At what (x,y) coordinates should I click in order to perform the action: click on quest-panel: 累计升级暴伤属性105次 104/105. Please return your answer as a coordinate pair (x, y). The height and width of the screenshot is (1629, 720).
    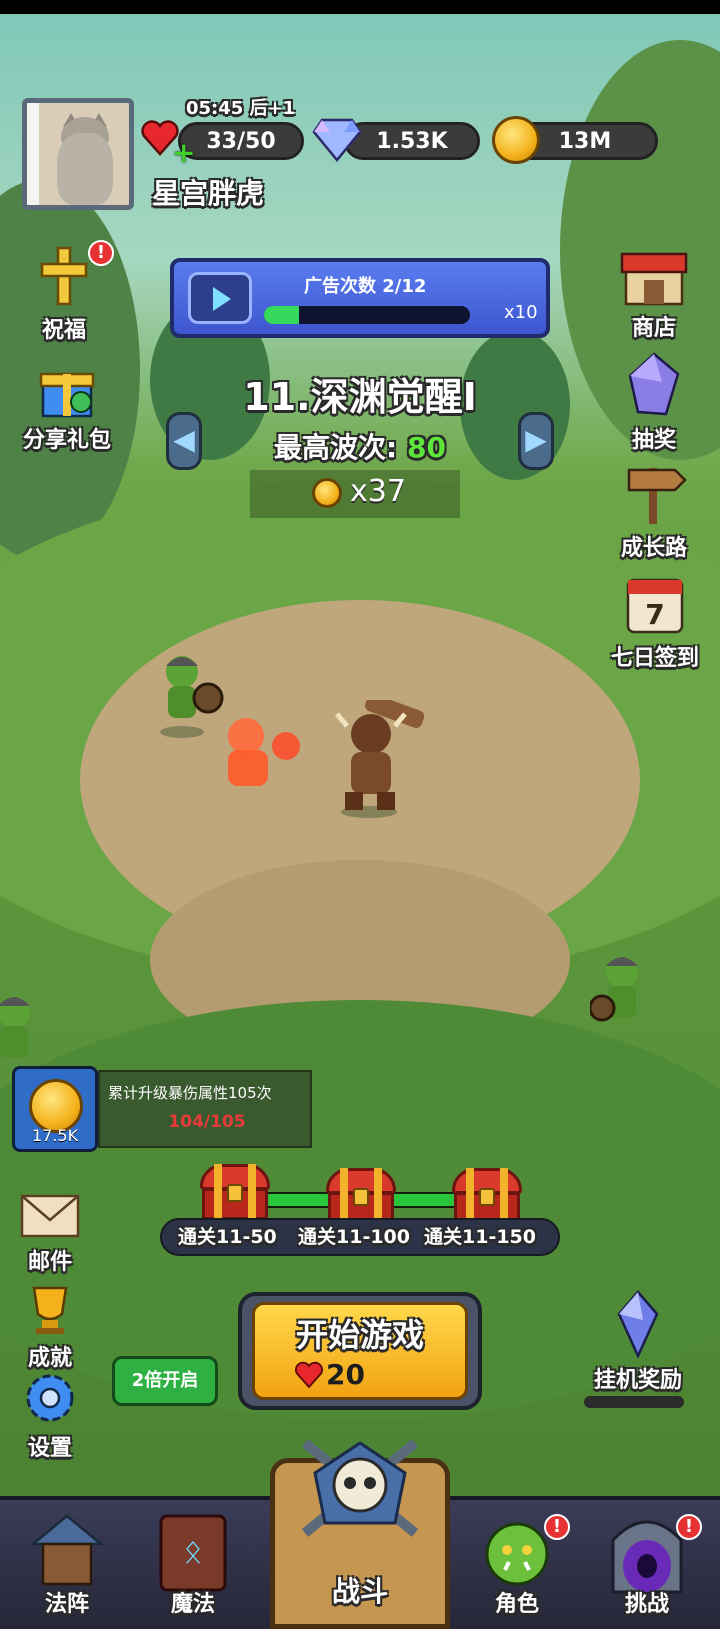
    Looking at the image, I should click on (205, 1109).